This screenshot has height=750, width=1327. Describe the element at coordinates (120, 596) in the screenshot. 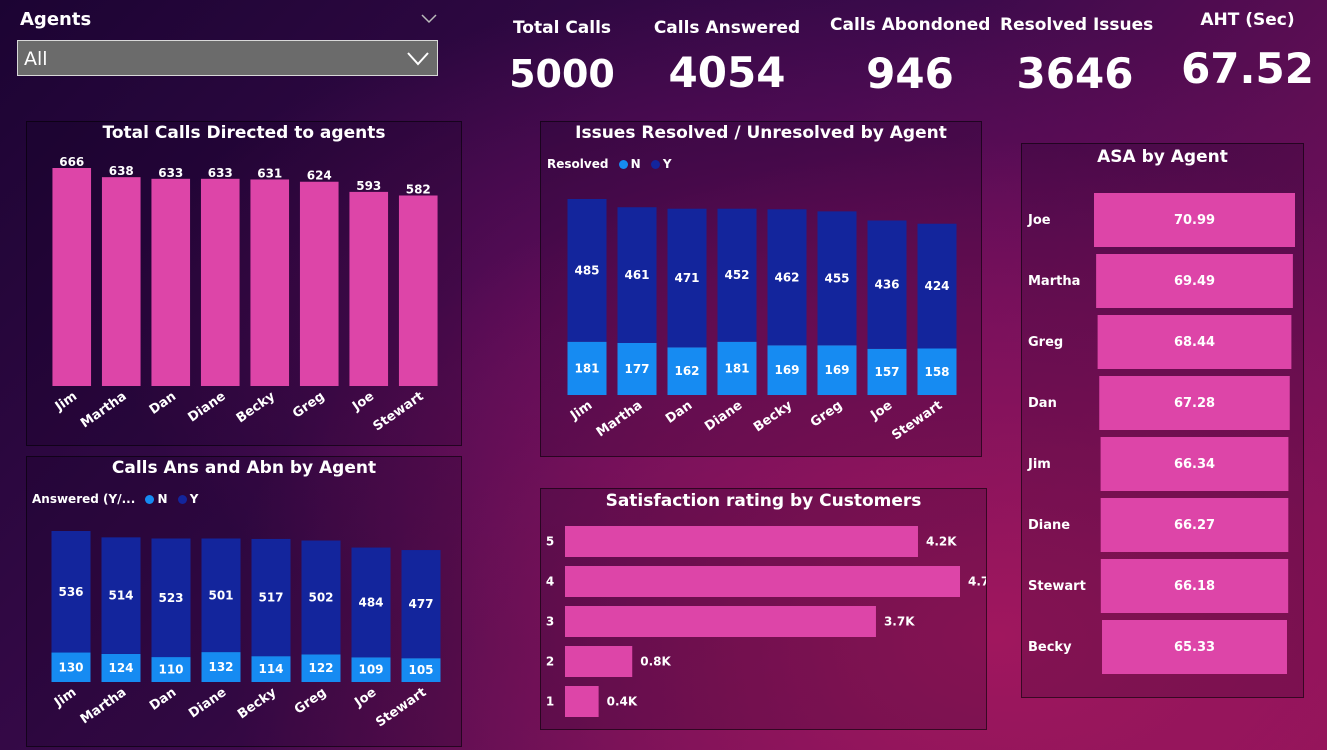

I see `data-label: 514` at that location.